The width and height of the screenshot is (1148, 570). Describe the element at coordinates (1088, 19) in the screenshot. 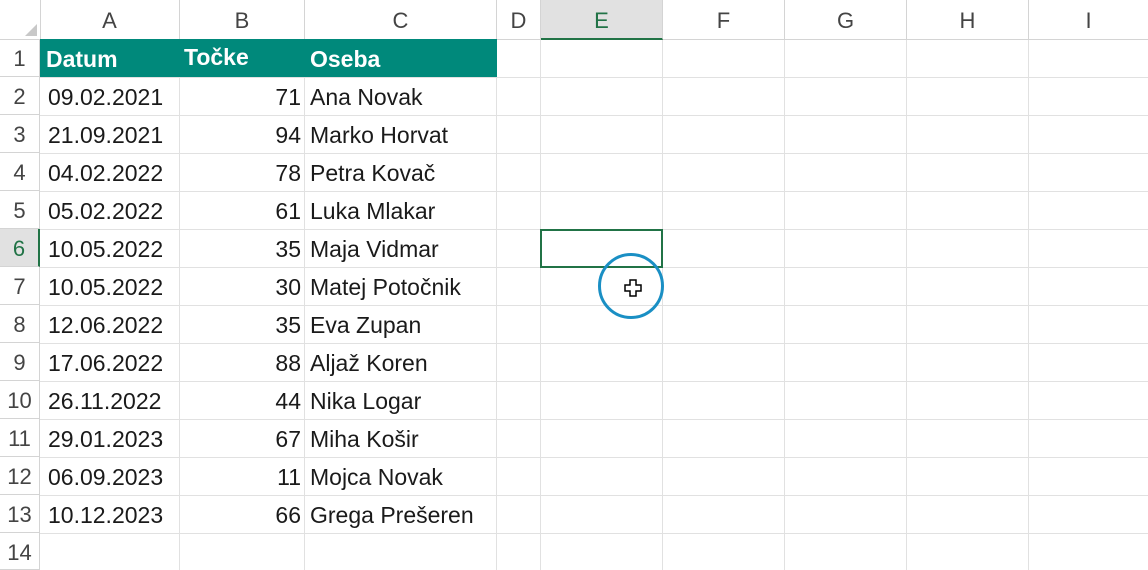

I see `column-header-i: I` at that location.